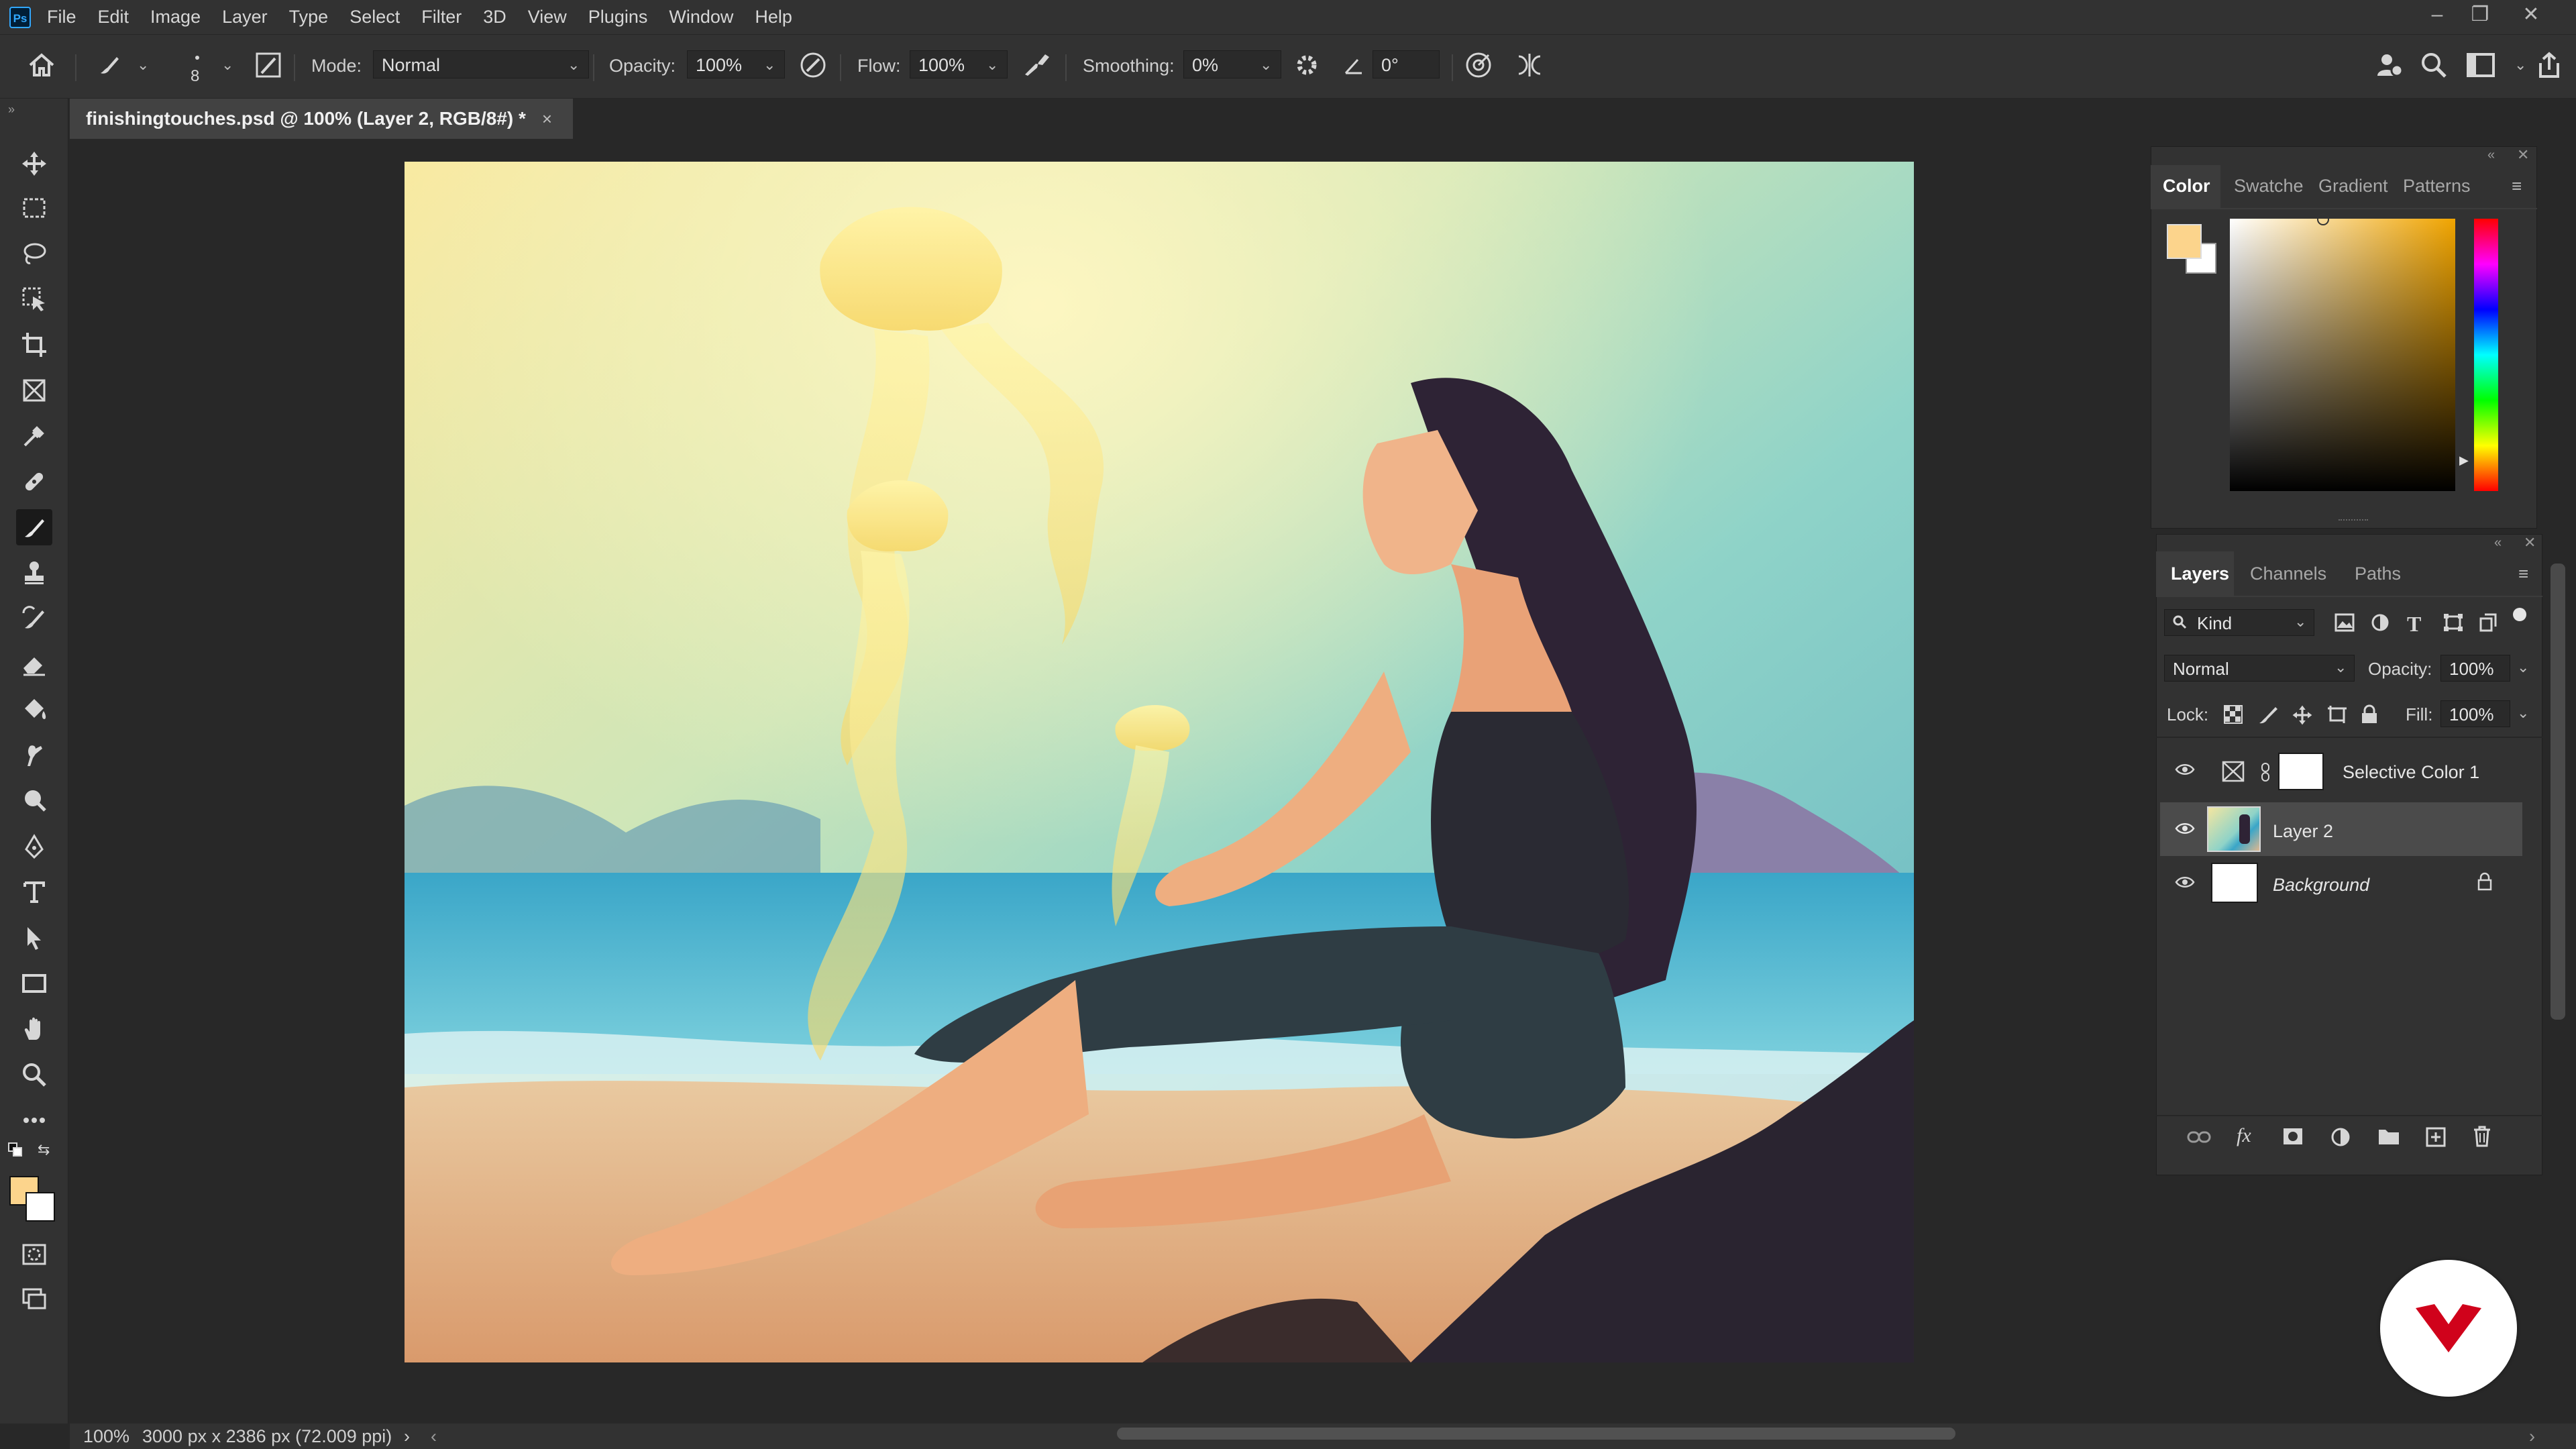 The image size is (2576, 1449). I want to click on eyedropper-tool-icon, so click(34, 436).